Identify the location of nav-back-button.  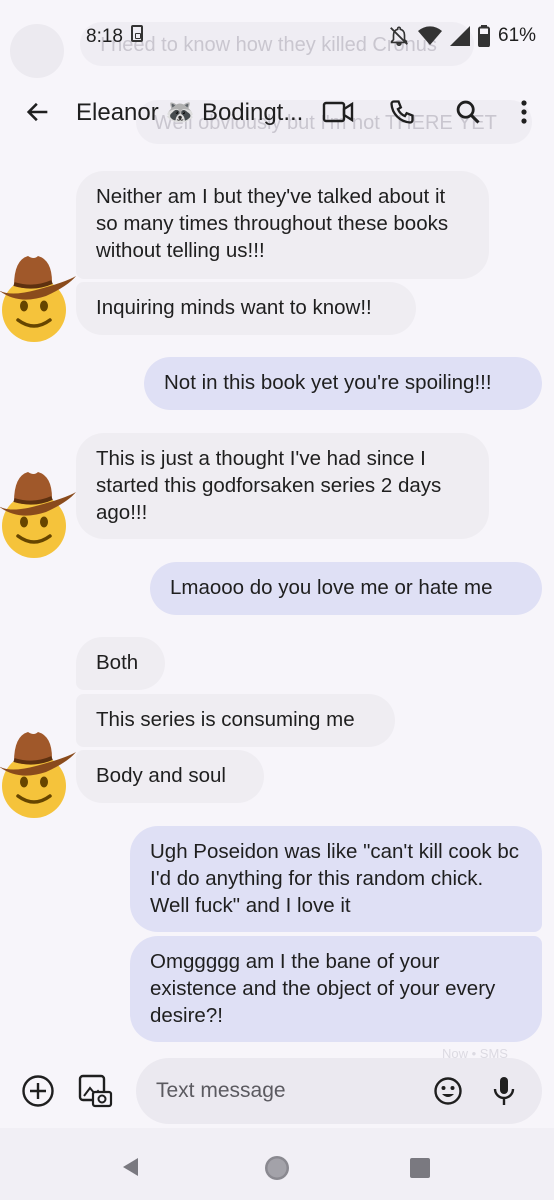
(130, 1167).